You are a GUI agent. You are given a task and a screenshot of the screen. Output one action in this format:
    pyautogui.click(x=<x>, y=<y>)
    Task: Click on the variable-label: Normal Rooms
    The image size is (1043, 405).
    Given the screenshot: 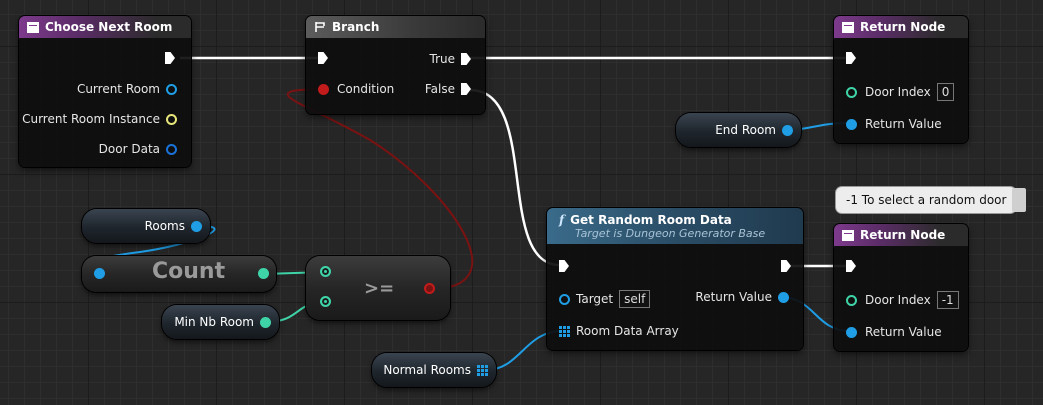 What is the action you would take?
    pyautogui.click(x=427, y=370)
    